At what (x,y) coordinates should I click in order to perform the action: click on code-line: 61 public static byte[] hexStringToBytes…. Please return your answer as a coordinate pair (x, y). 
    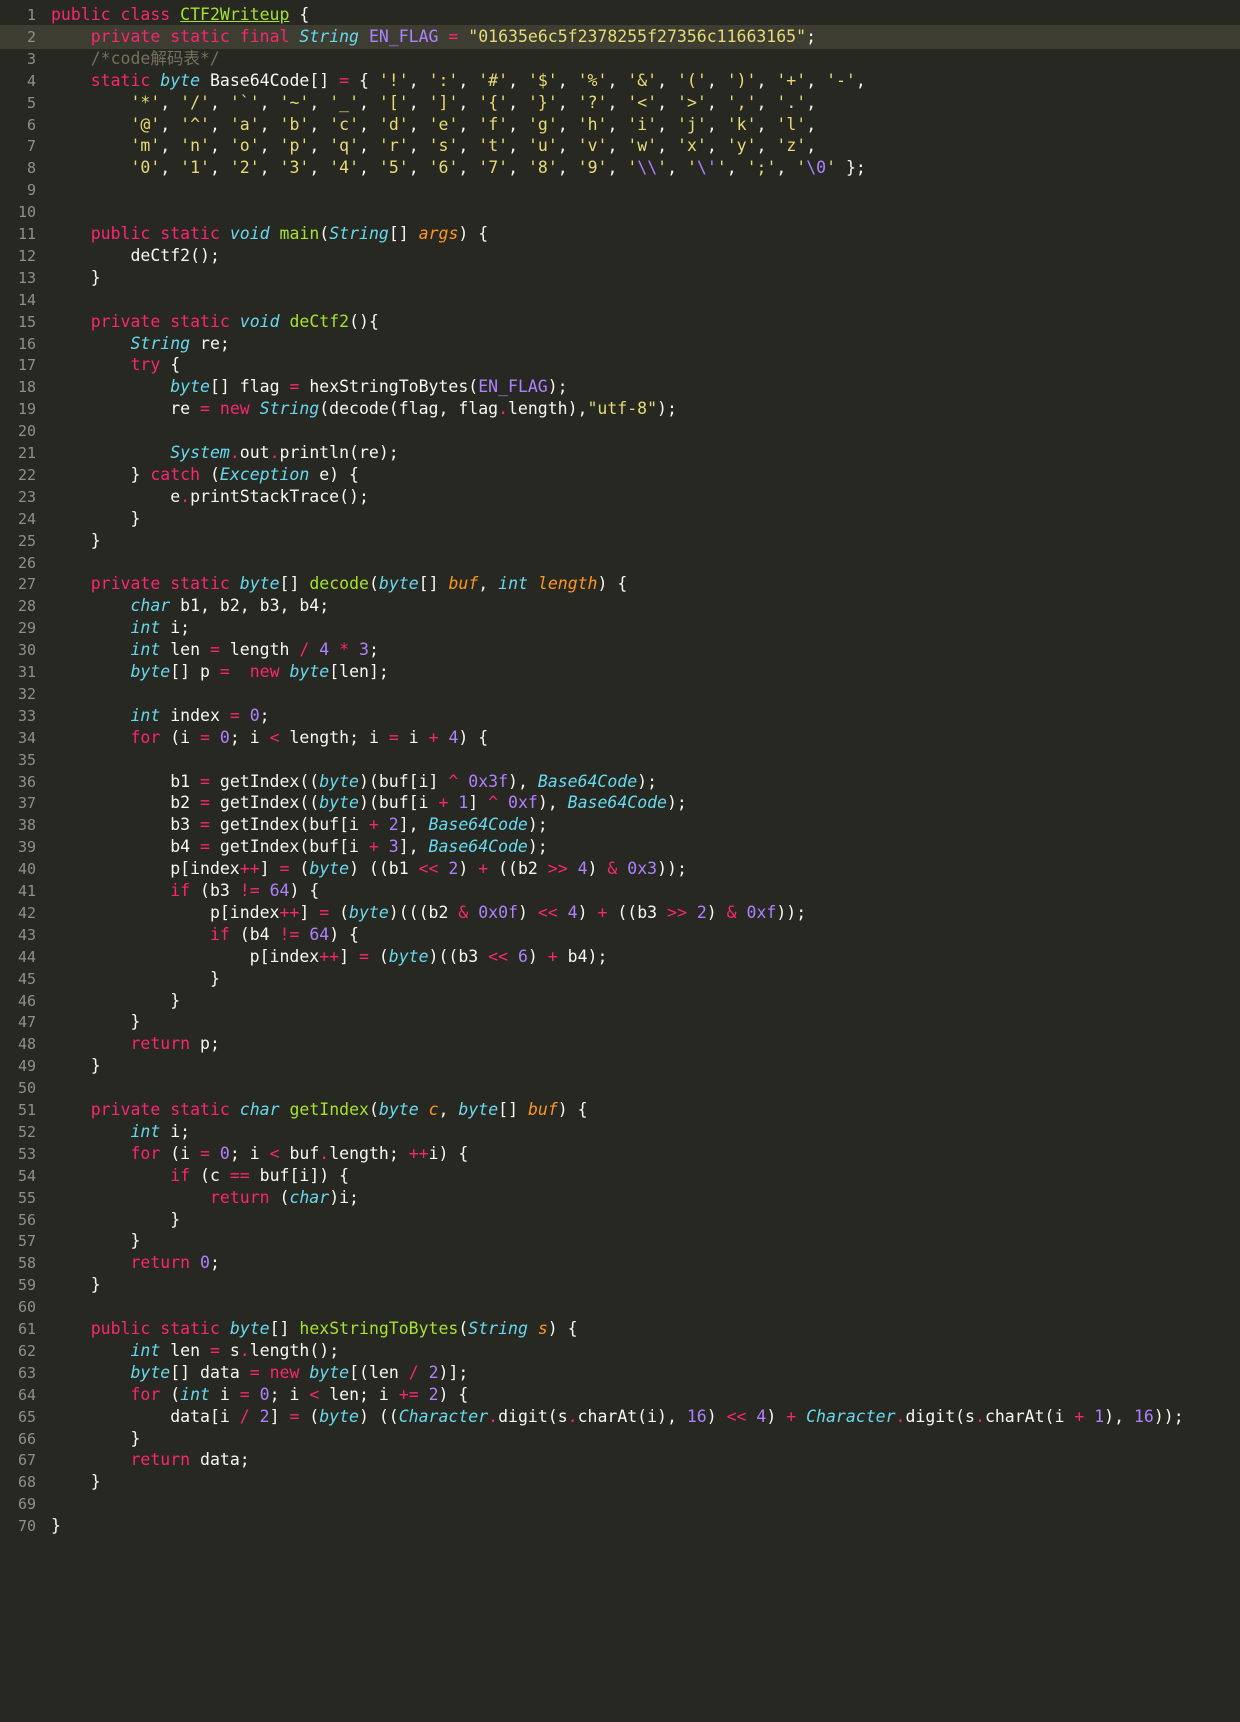
    Looking at the image, I should click on (620, 1329).